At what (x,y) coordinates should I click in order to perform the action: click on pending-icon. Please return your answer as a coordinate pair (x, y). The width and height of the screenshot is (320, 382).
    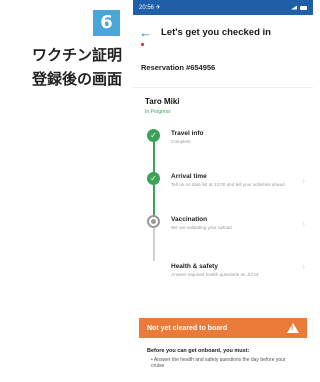
    Looking at the image, I should click on (153, 221).